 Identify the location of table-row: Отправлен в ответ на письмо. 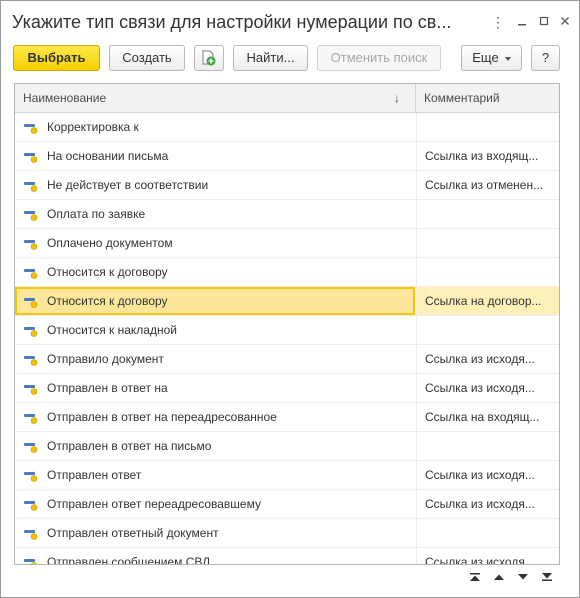
(287, 446).